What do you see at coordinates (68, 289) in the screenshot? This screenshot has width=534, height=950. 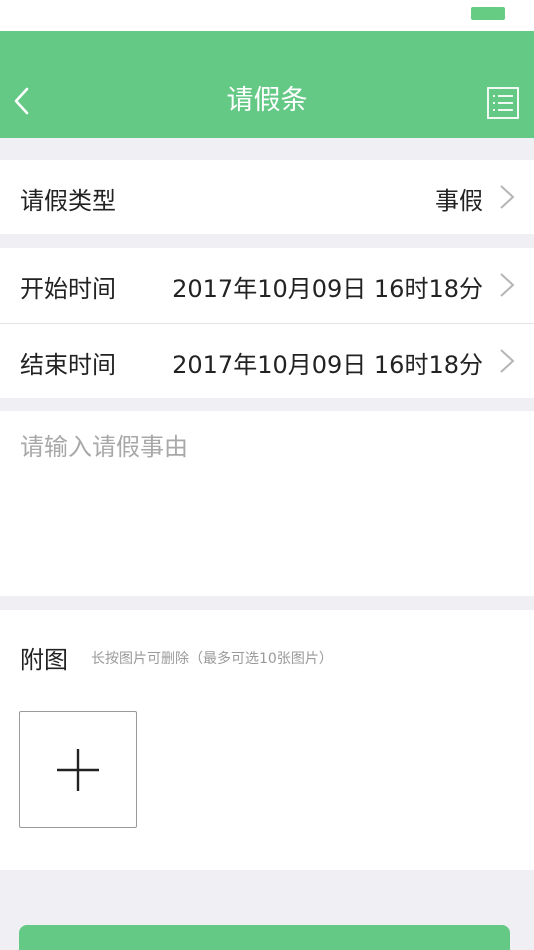 I see `start-time-label: 开始时间` at bounding box center [68, 289].